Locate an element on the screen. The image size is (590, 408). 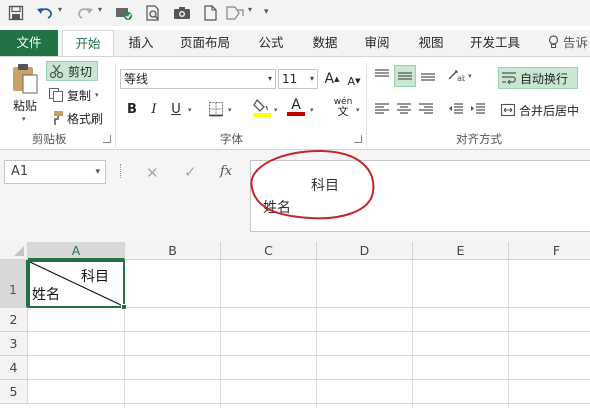
shapes-dropdown-icon: ▾ is located at coordinates (250, 9).